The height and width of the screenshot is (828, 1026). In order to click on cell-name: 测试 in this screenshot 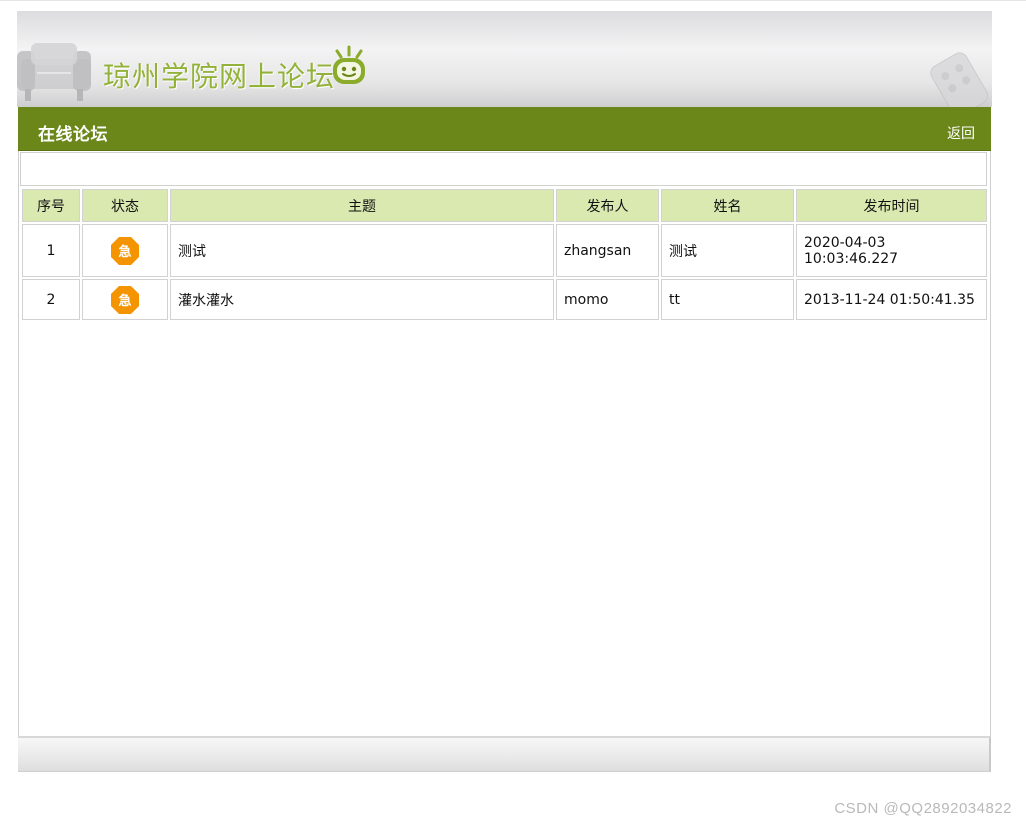, I will do `click(727, 250)`.